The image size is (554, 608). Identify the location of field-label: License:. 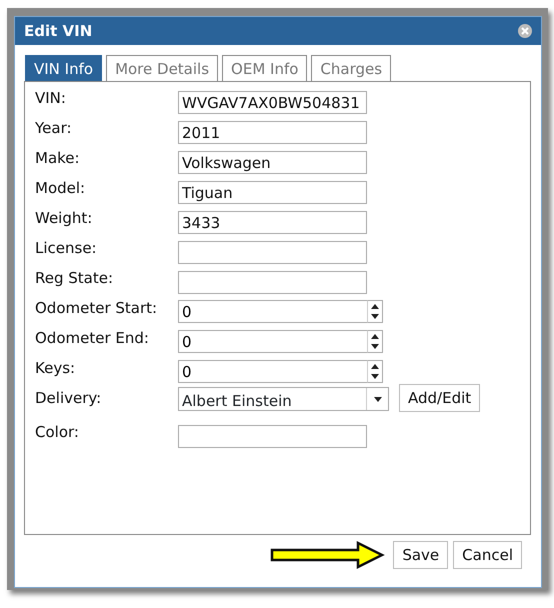
(66, 248).